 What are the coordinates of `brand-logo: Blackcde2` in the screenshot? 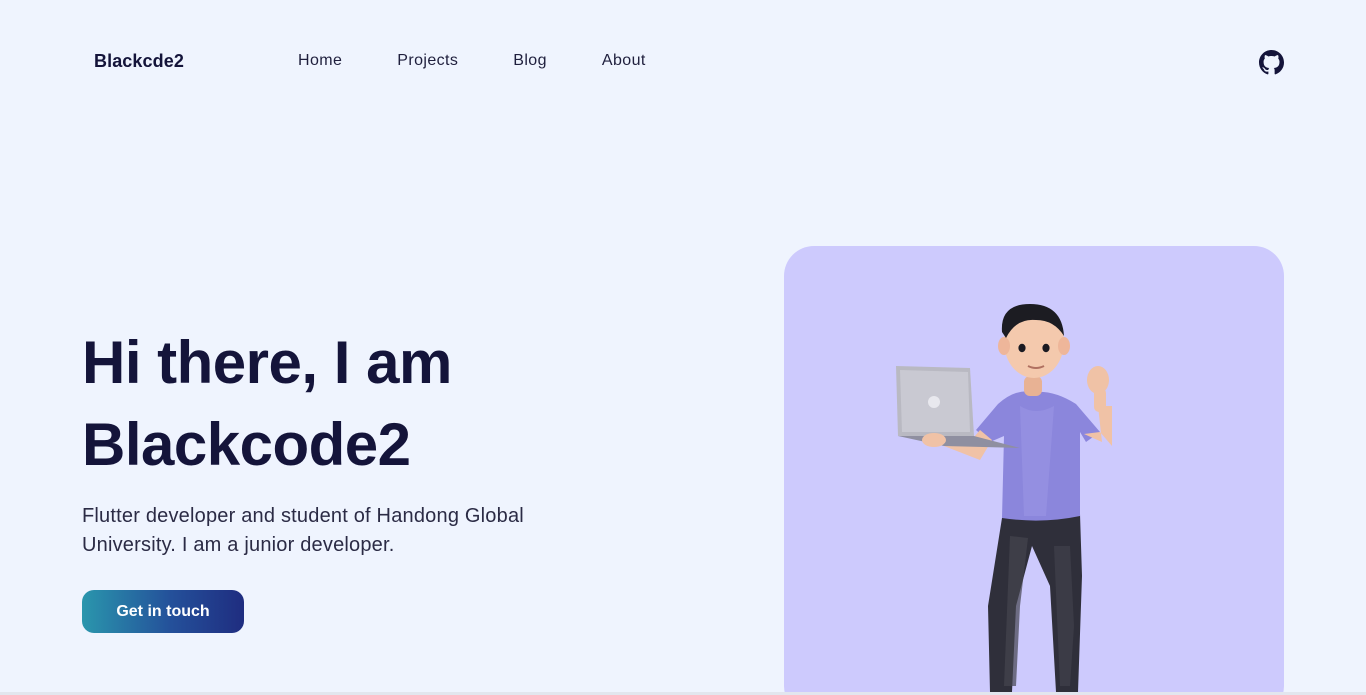 It's located at (139, 61).